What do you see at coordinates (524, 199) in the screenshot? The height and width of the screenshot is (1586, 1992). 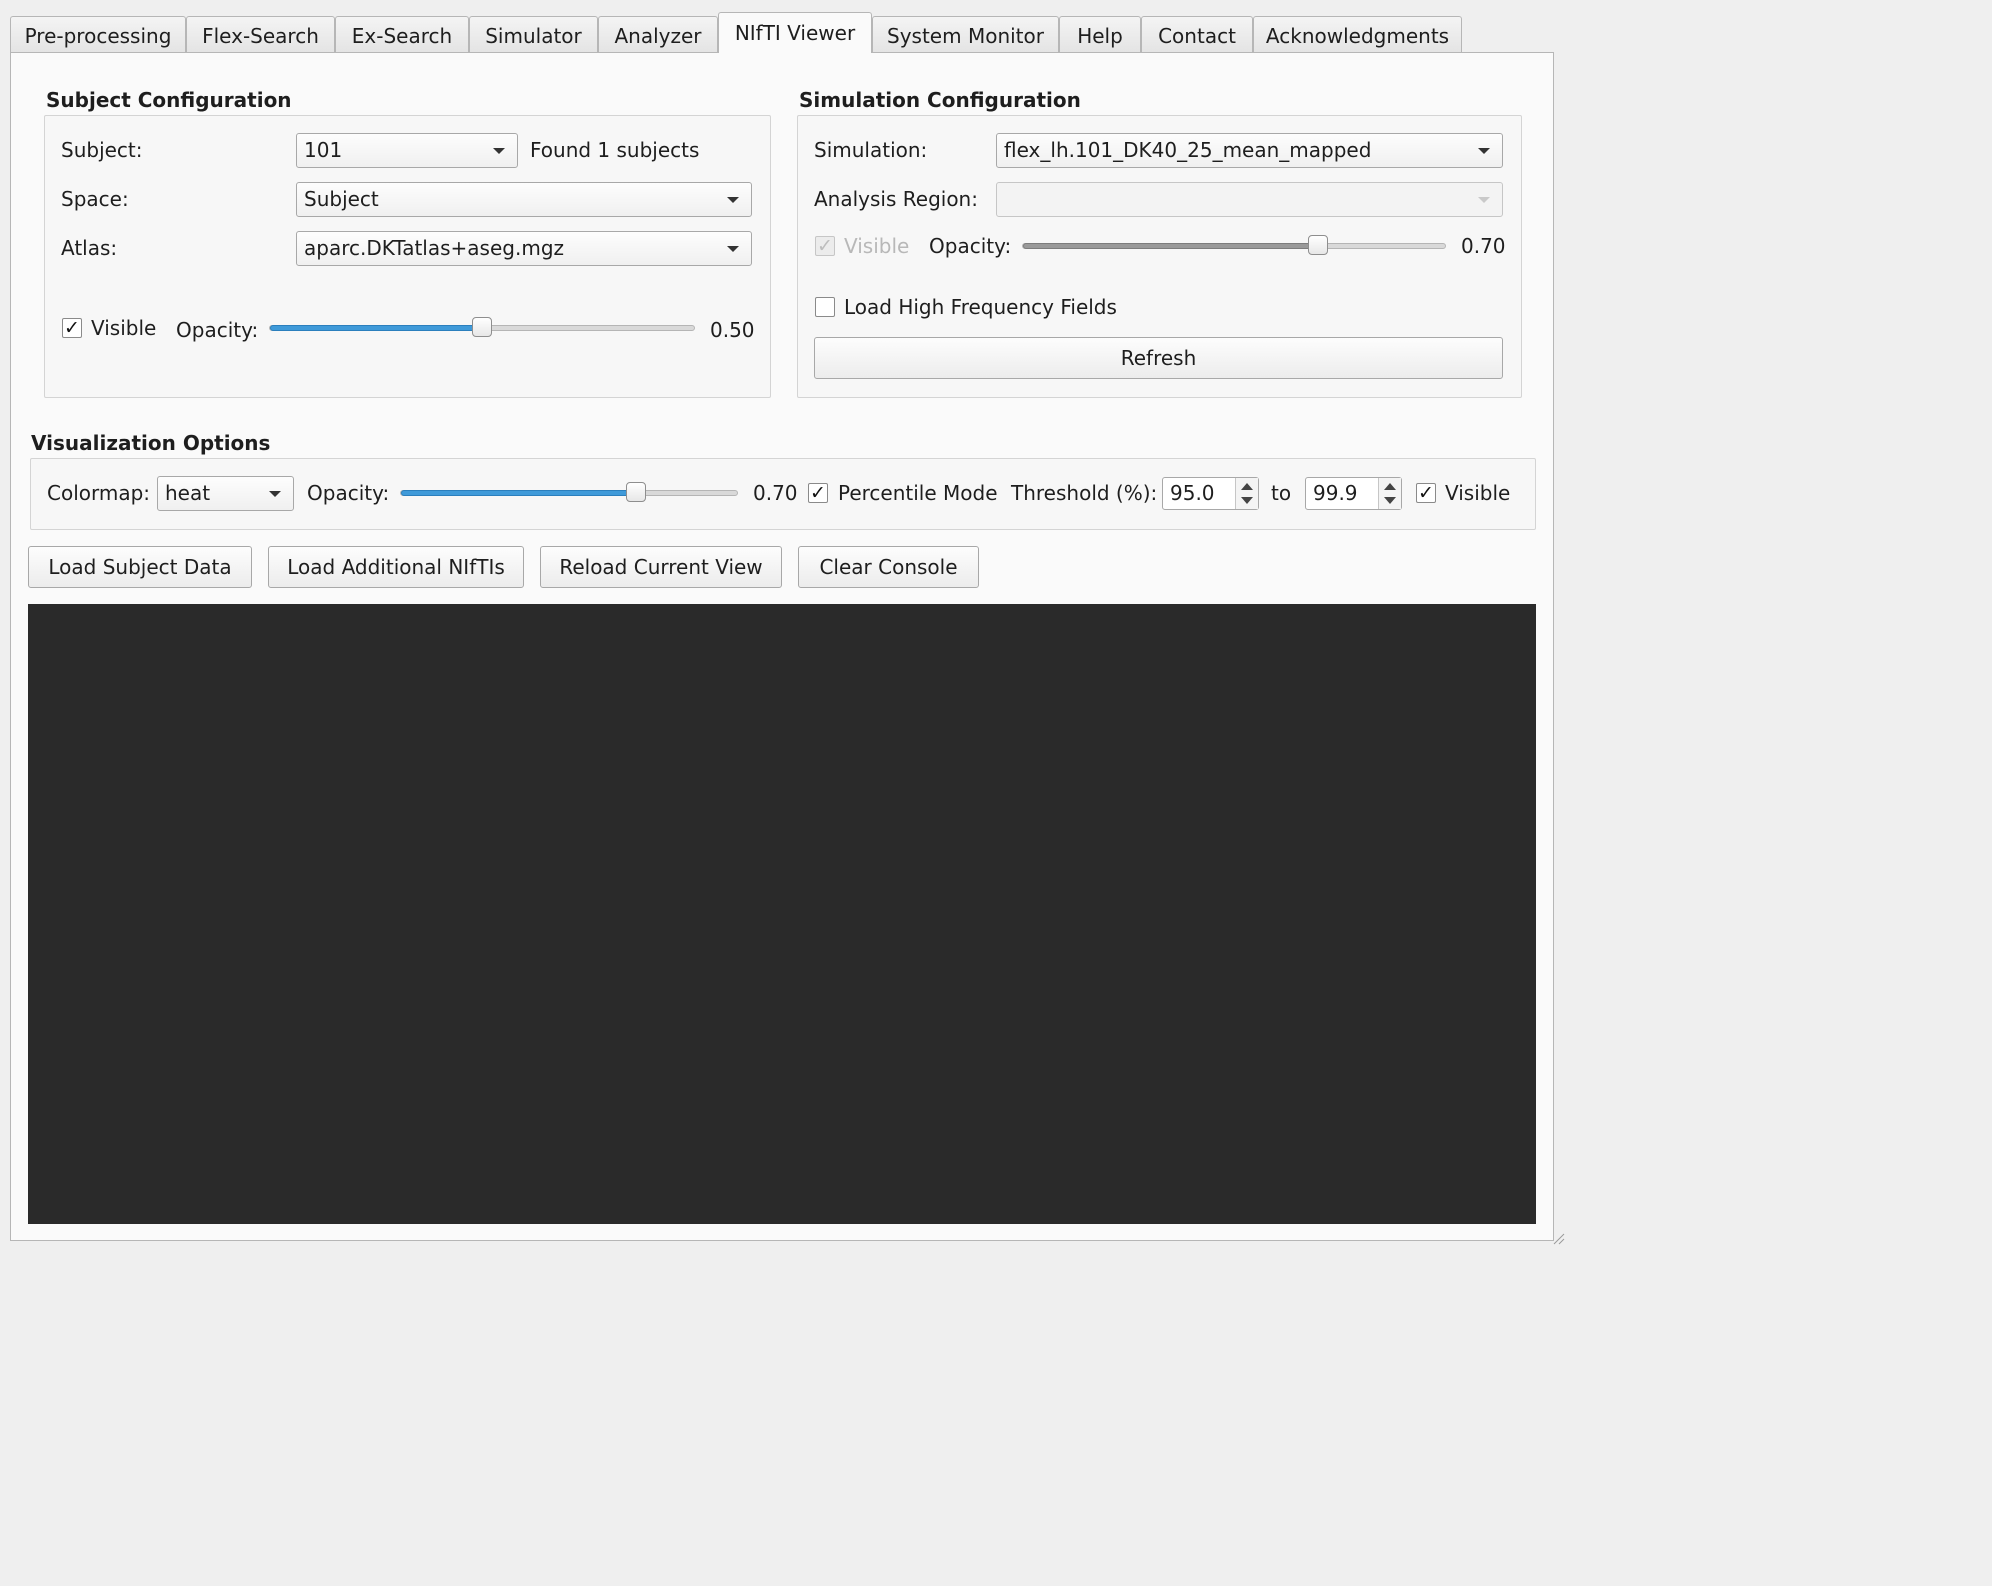 I see `space-select: Subject` at bounding box center [524, 199].